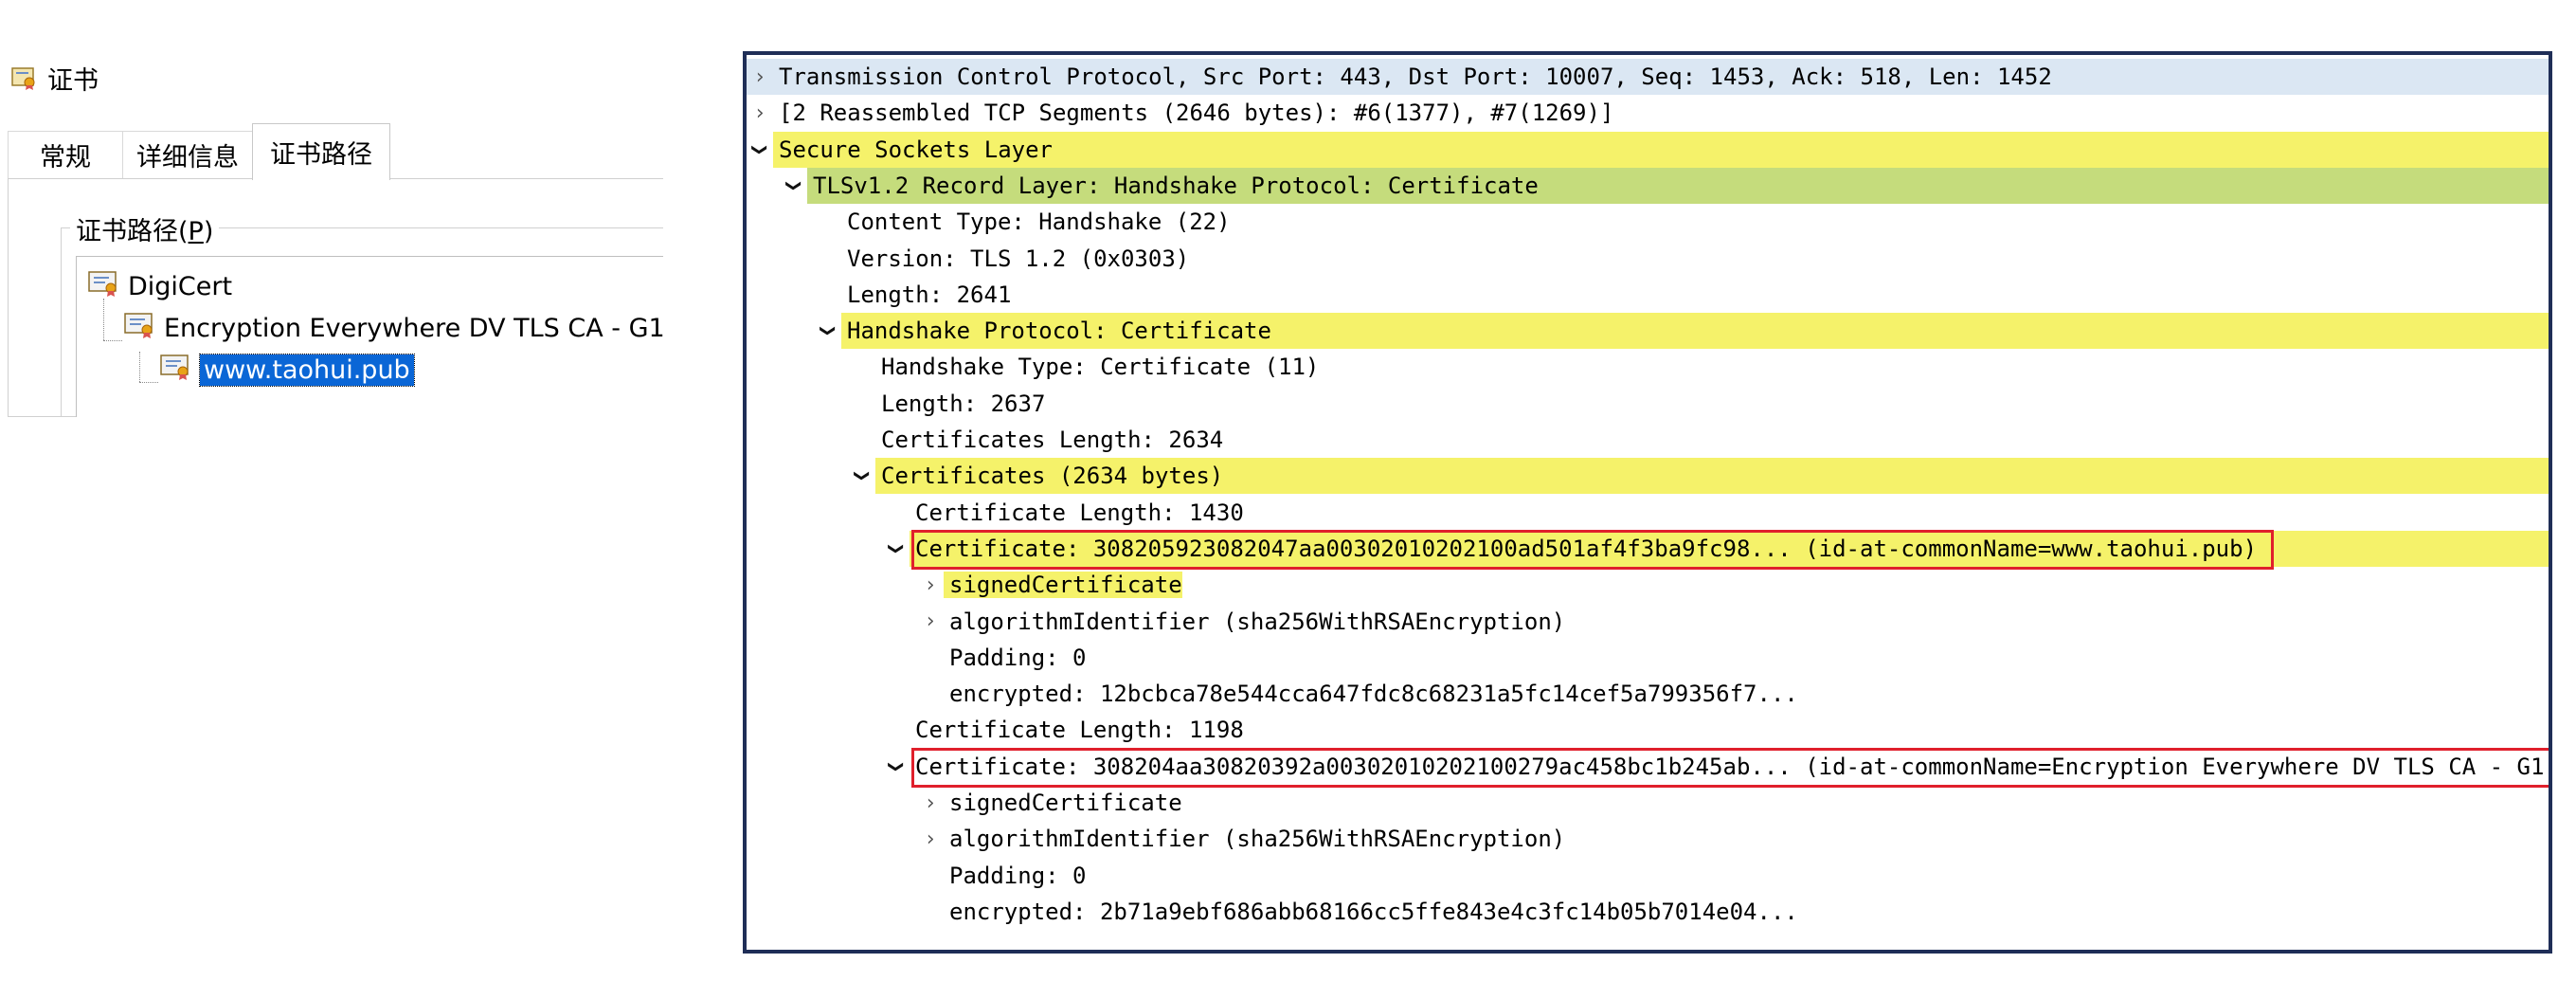  I want to click on tree-row-label: Length: 2637, so click(963, 403).